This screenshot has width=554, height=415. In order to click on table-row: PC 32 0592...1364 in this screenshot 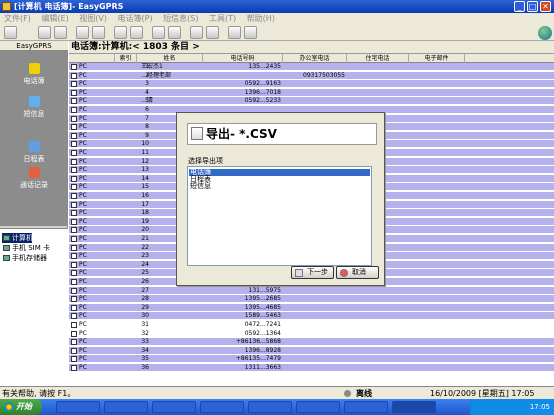, I will do `click(311, 333)`.